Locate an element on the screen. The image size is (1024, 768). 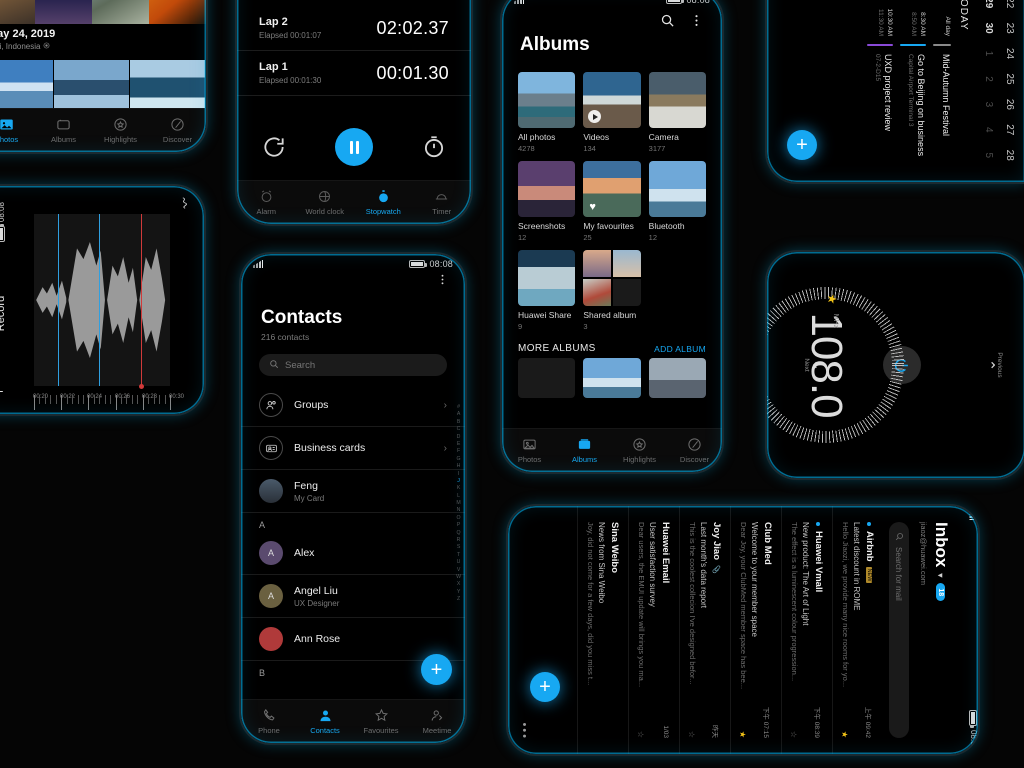
nav-timer: Timer is located at coordinates (442, 202).